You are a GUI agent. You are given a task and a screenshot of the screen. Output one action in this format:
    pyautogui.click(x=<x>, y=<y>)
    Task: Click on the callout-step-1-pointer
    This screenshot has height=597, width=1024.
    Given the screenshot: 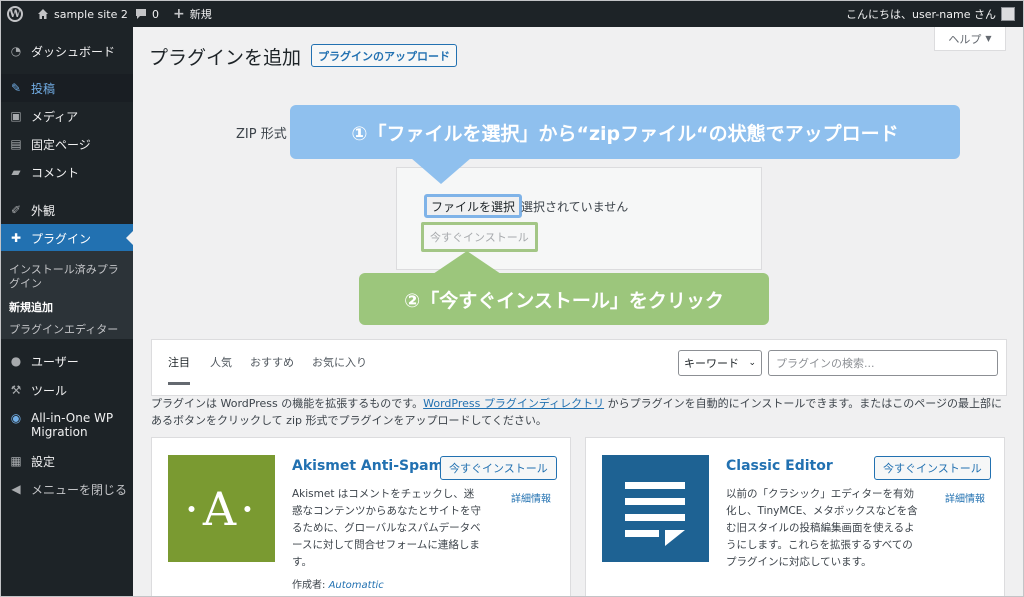 What is the action you would take?
    pyautogui.click(x=441, y=171)
    